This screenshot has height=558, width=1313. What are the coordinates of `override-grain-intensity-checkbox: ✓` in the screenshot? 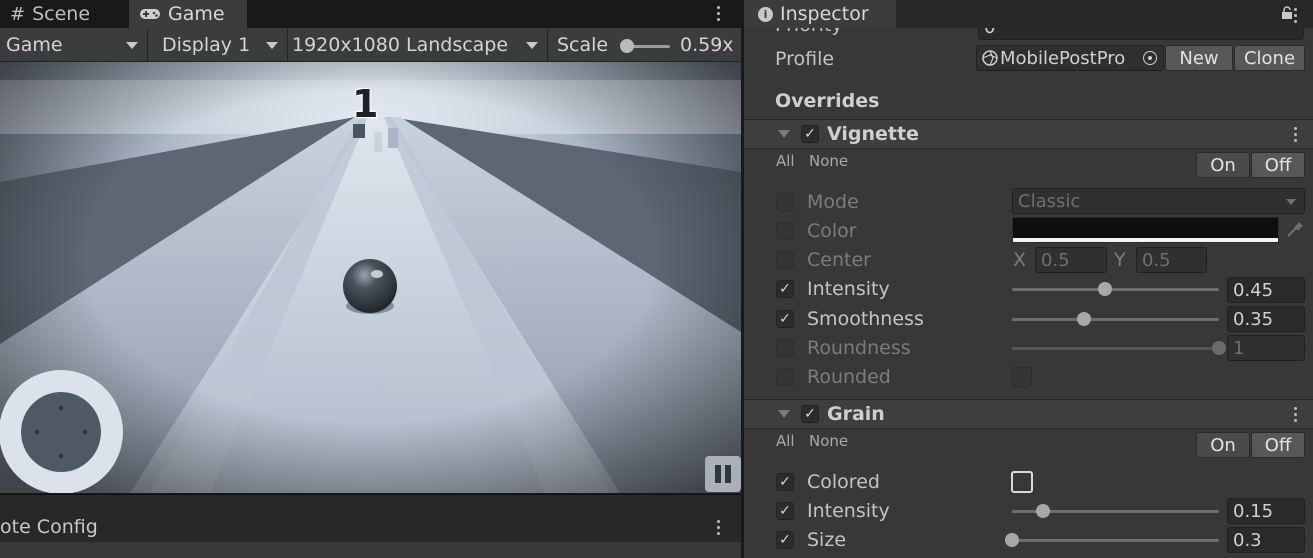 It's located at (785, 511).